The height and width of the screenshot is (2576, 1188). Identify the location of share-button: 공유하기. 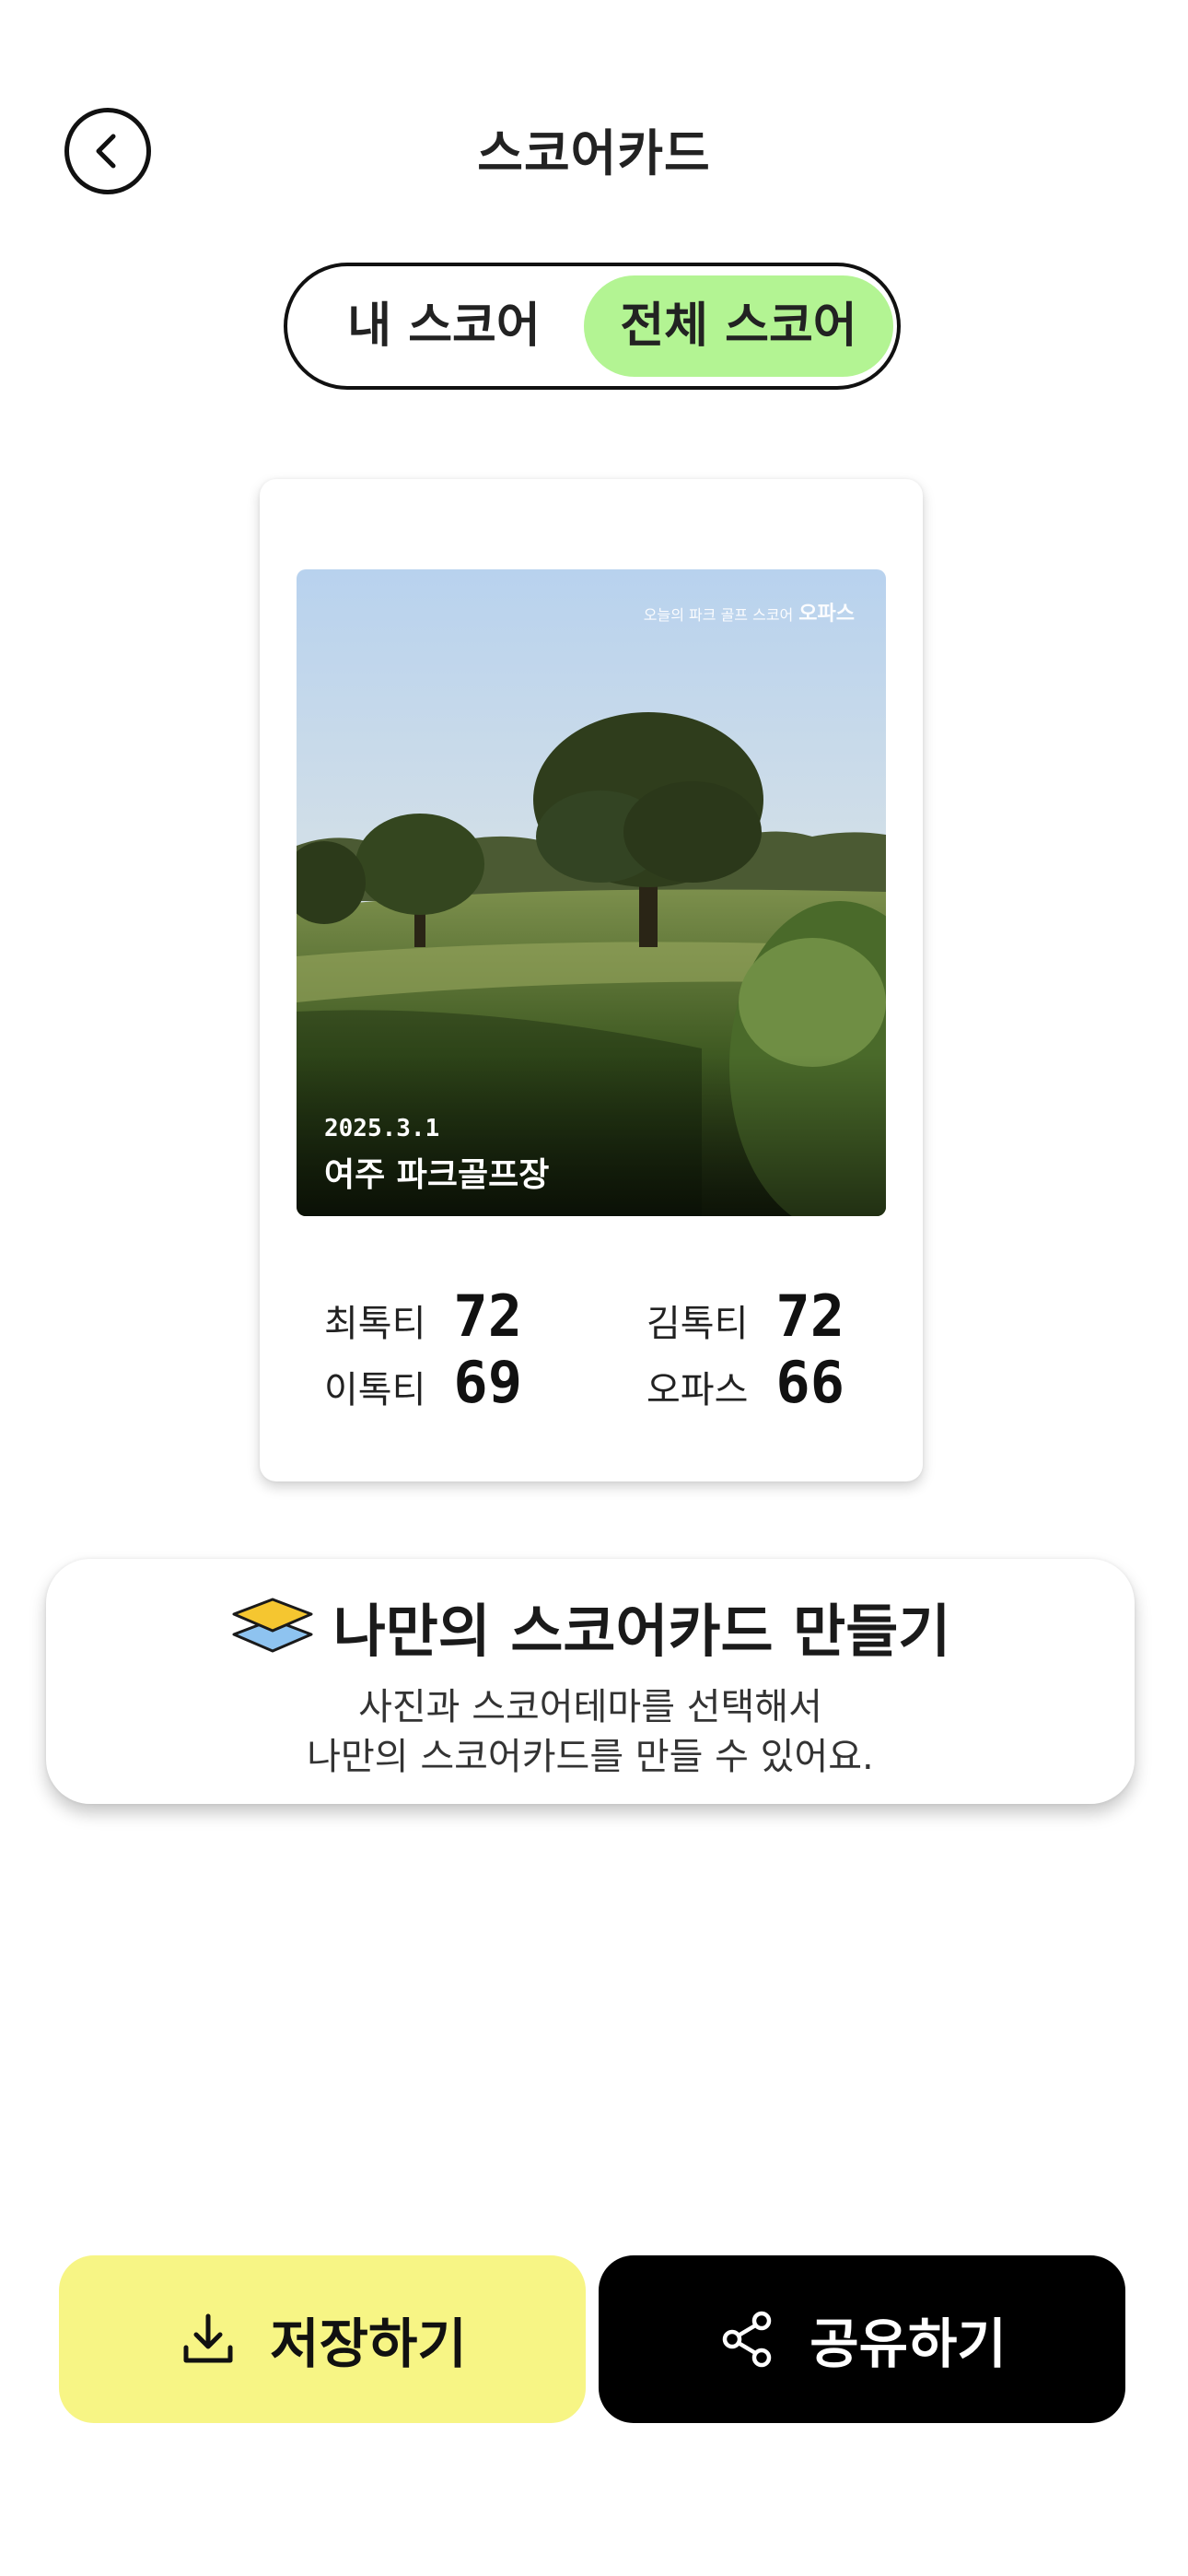
(862, 2339).